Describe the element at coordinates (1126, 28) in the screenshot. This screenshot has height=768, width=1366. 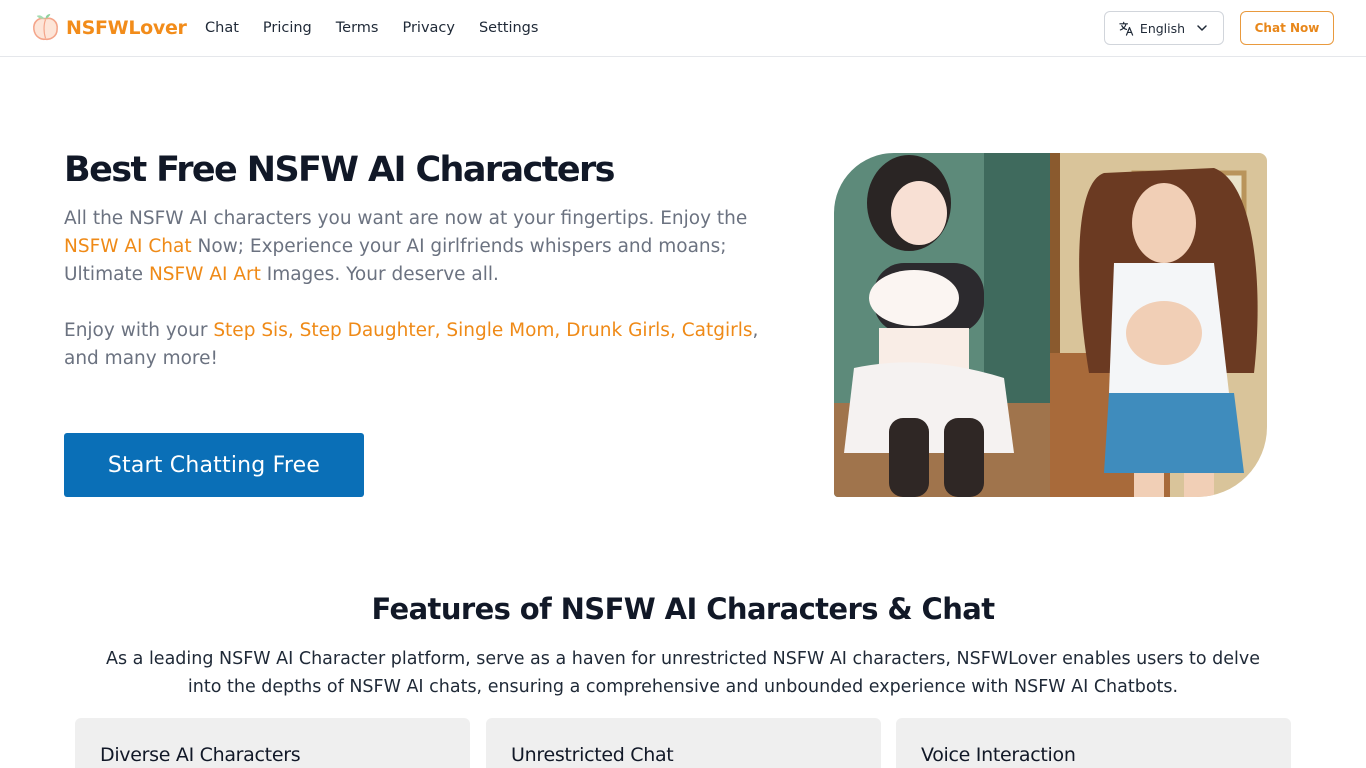
I see `translate-icon` at that location.